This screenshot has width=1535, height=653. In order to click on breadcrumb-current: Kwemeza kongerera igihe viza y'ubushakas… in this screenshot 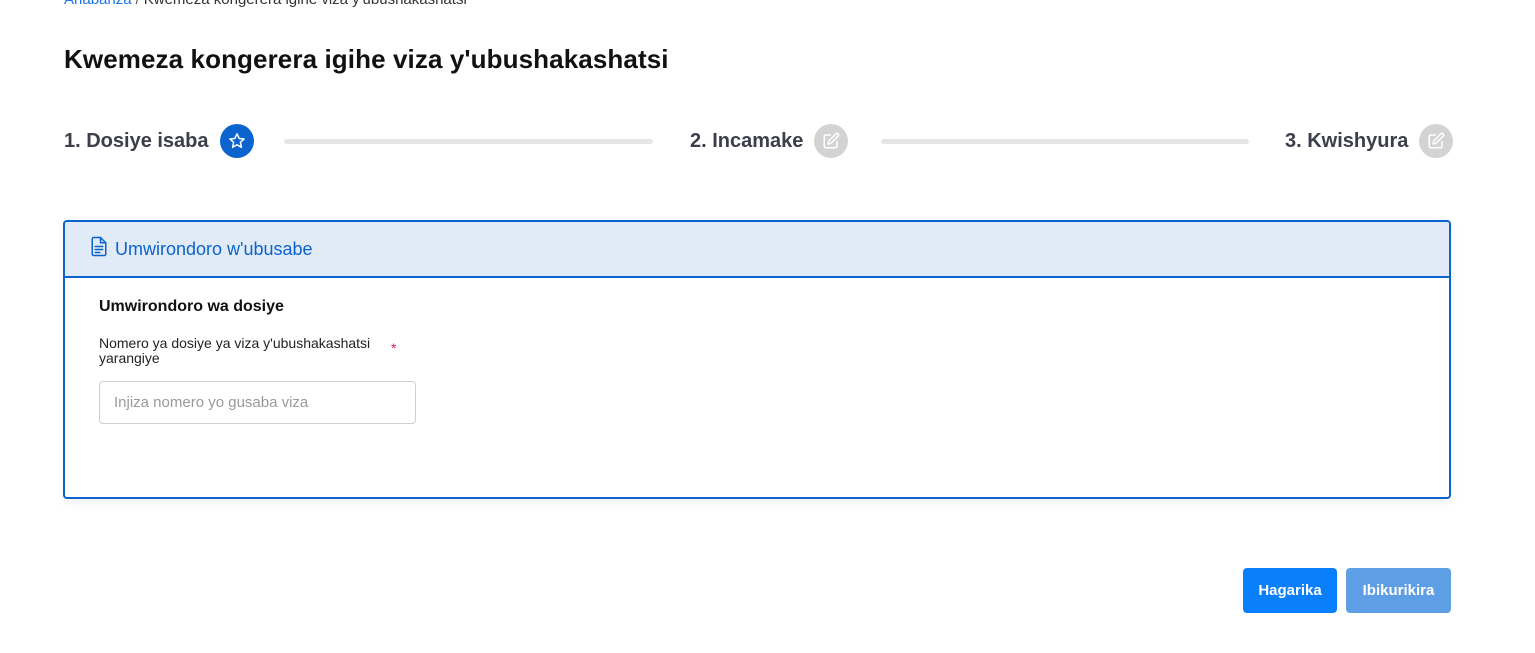, I will do `click(305, 4)`.